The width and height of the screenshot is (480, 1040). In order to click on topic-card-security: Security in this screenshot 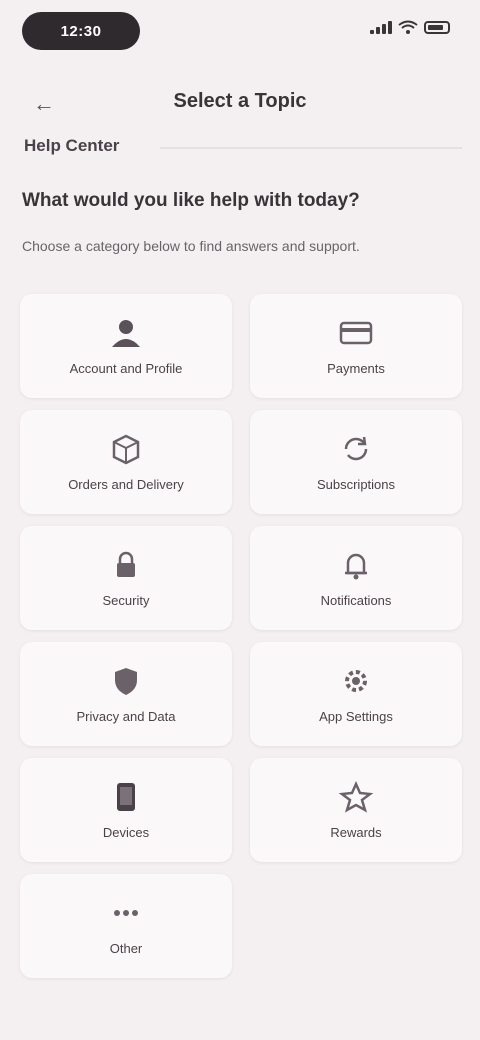, I will do `click(126, 578)`.